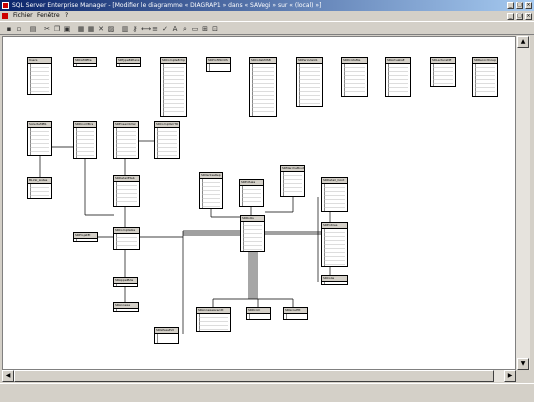 This screenshot has width=534, height=402. What do you see at coordinates (155, 29) in the screenshot?
I see `indexes-icon: ≡` at bounding box center [155, 29].